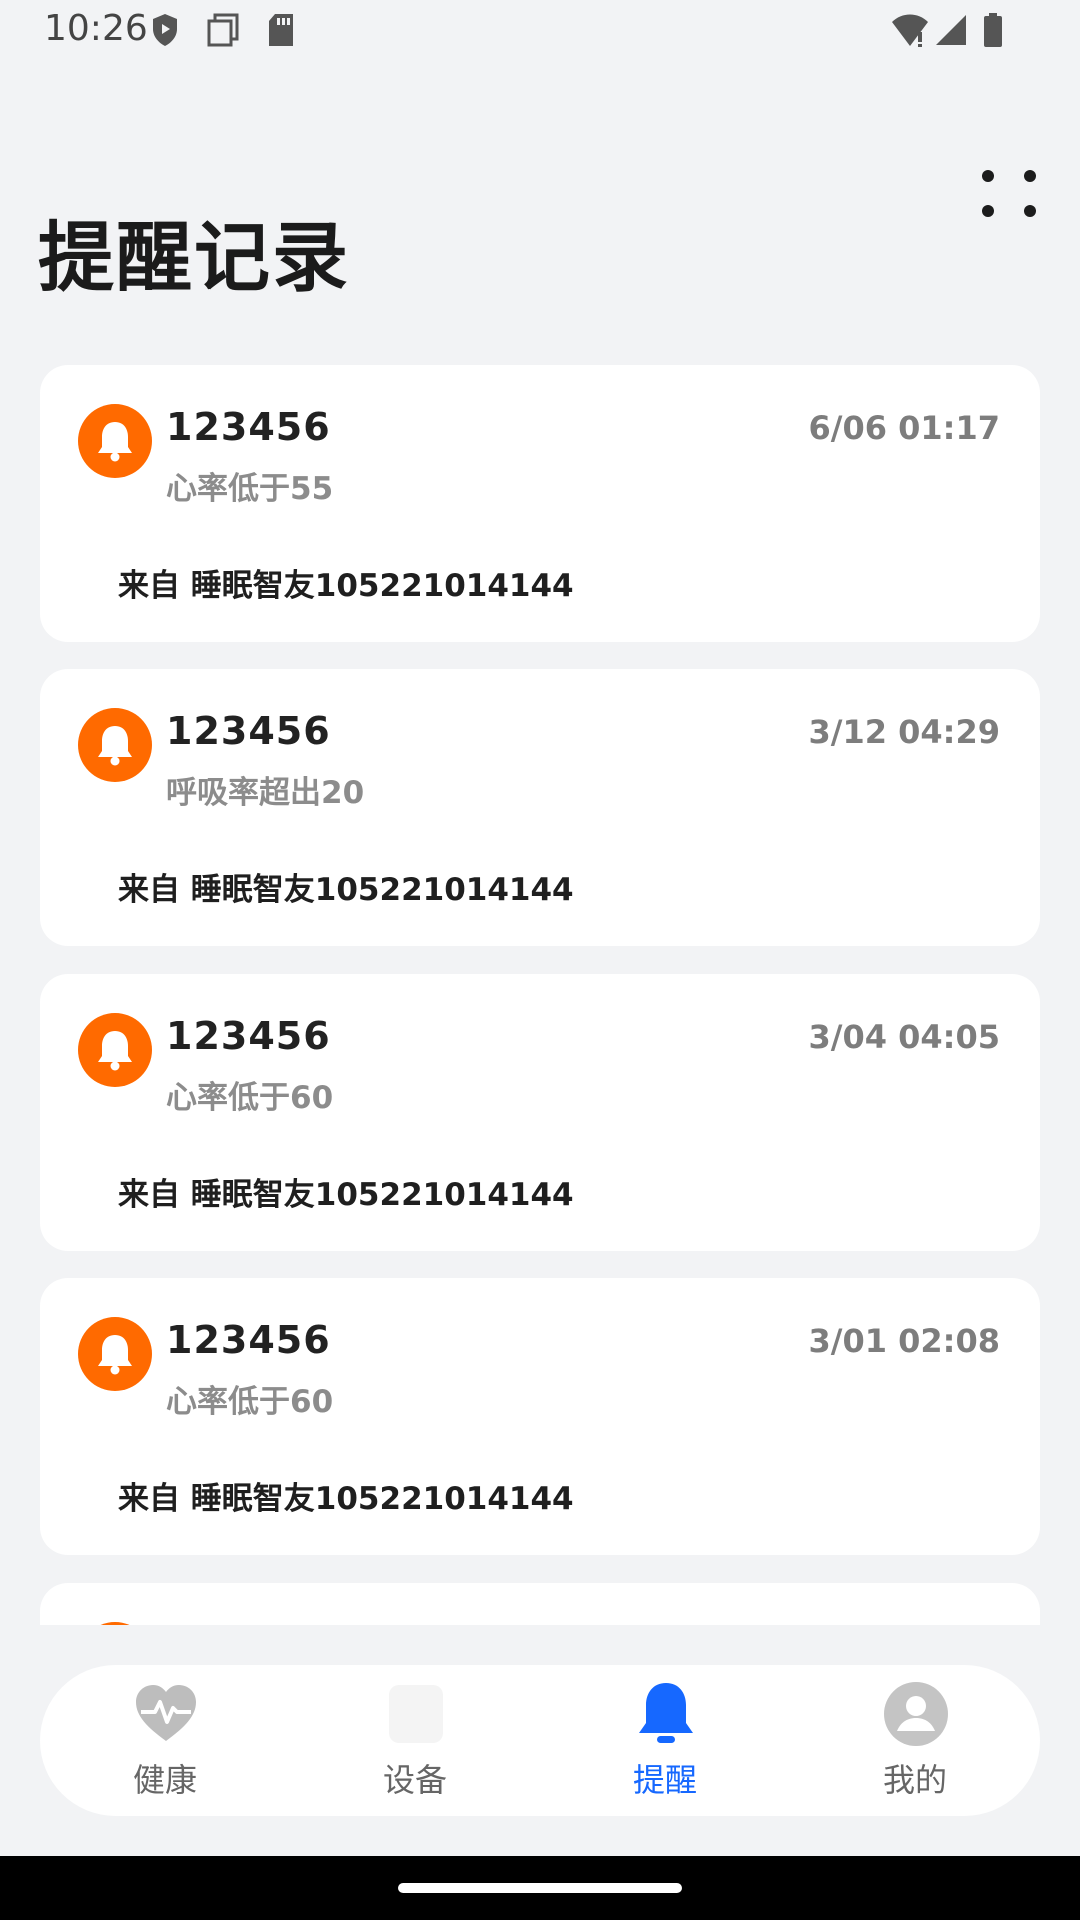 The image size is (1080, 1920). What do you see at coordinates (904, 428) in the screenshot?
I see `reminder-time: 6/06 01:17` at bounding box center [904, 428].